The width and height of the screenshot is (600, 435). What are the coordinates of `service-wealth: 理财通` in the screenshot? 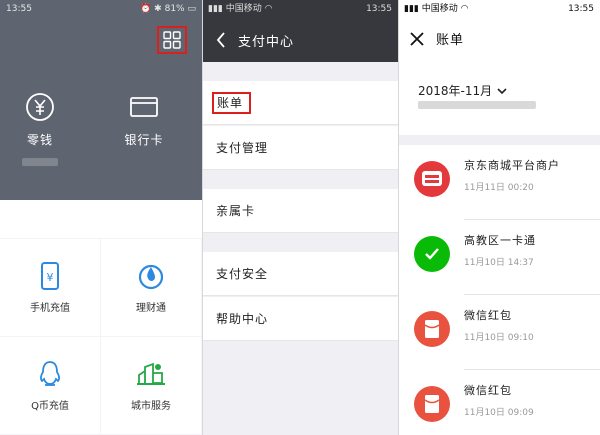 It's located at (151, 287).